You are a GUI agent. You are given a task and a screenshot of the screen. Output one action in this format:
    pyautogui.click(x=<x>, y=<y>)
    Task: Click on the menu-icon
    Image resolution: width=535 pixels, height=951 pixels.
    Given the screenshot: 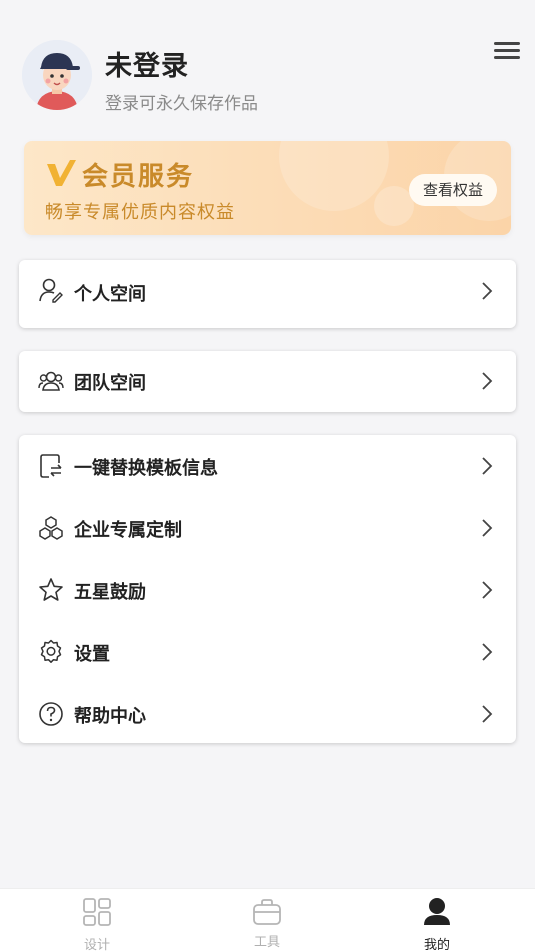 What is the action you would take?
    pyautogui.click(x=507, y=53)
    